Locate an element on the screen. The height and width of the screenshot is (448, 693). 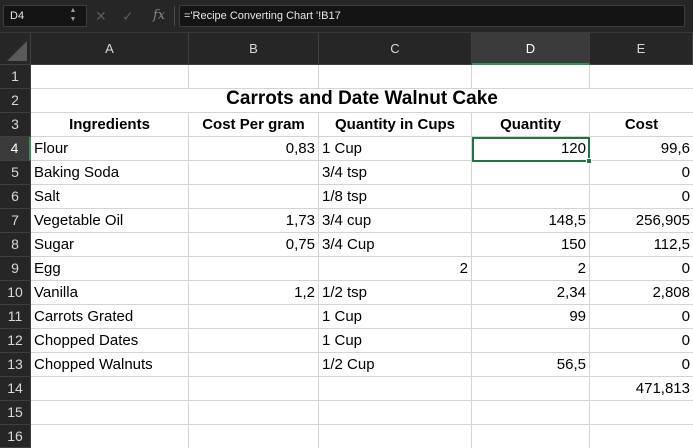
cell-quantity: 99 is located at coordinates (530, 317).